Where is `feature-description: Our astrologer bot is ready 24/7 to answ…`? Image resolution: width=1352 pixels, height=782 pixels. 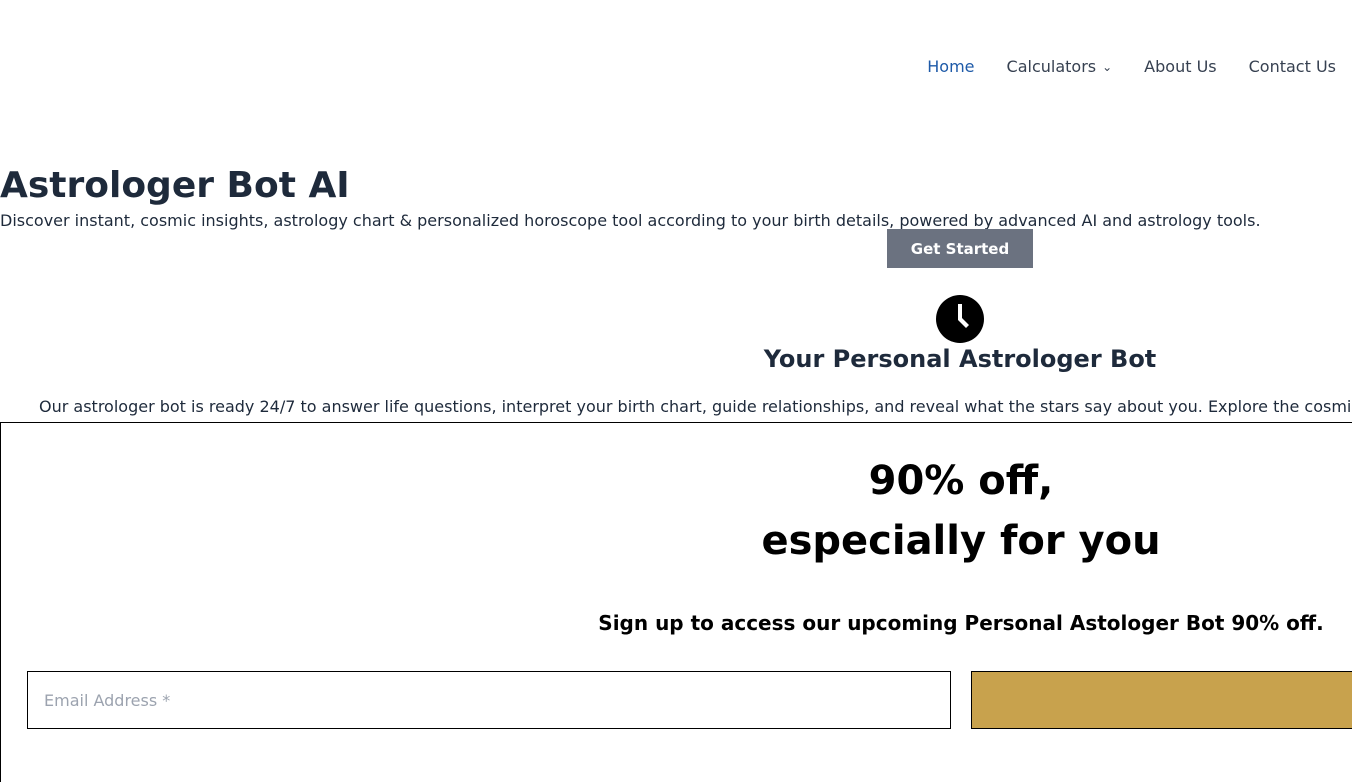 feature-description: Our astrologer bot is ready 24/7 to answ… is located at coordinates (695, 406).